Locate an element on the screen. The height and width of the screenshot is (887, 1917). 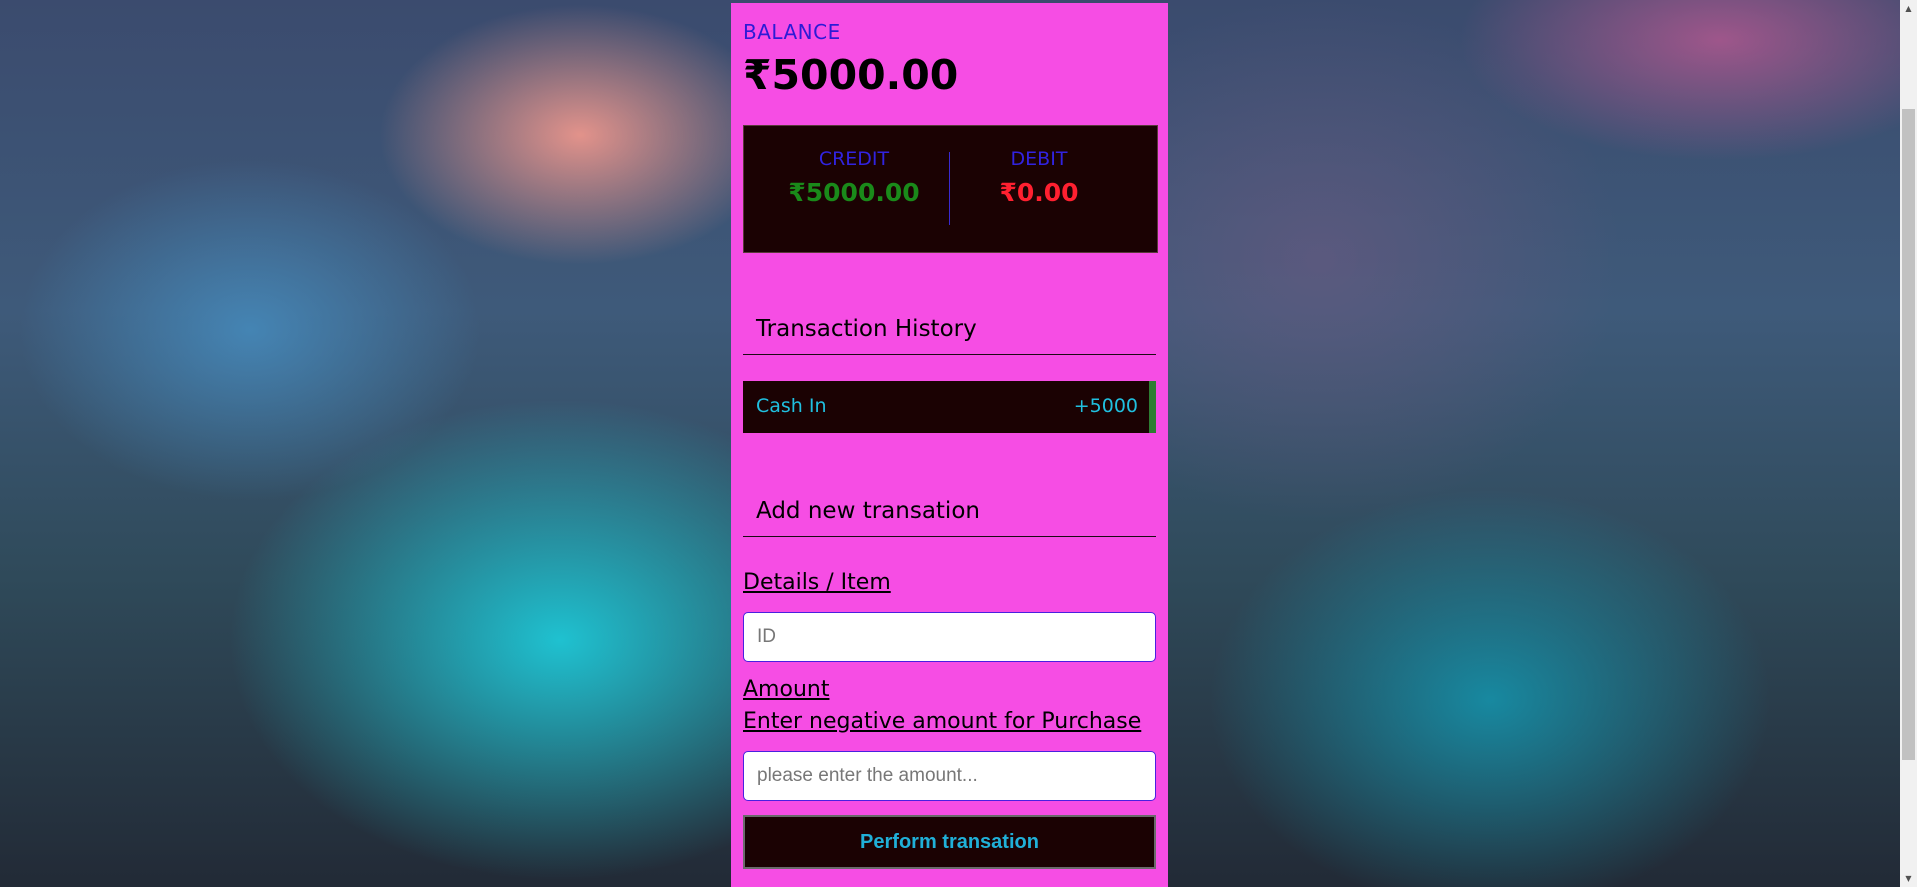
scrollbar-thumb is located at coordinates (1908, 434).